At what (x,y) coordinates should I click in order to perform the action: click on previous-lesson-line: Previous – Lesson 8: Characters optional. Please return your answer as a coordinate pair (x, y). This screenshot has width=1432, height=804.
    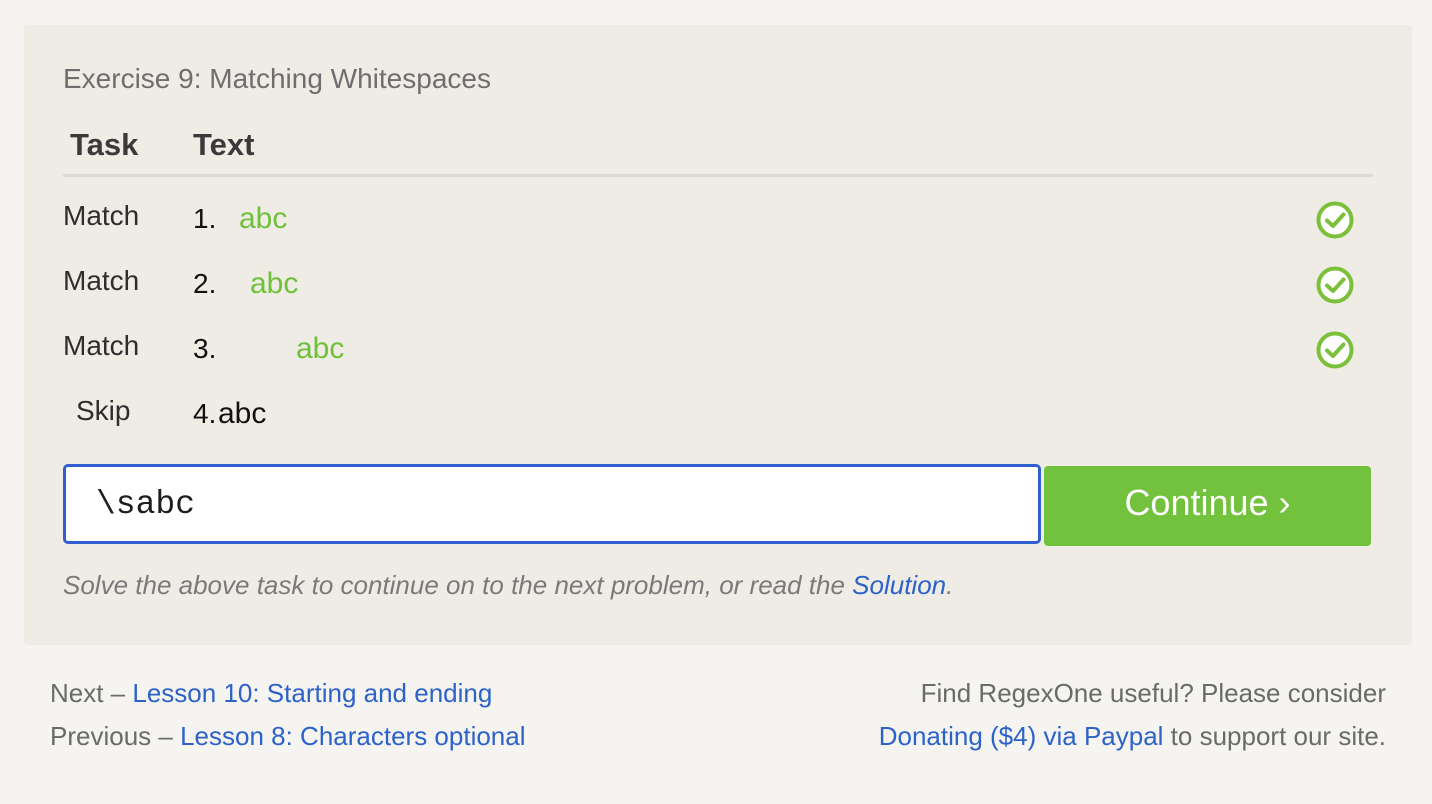
    Looking at the image, I should click on (288, 736).